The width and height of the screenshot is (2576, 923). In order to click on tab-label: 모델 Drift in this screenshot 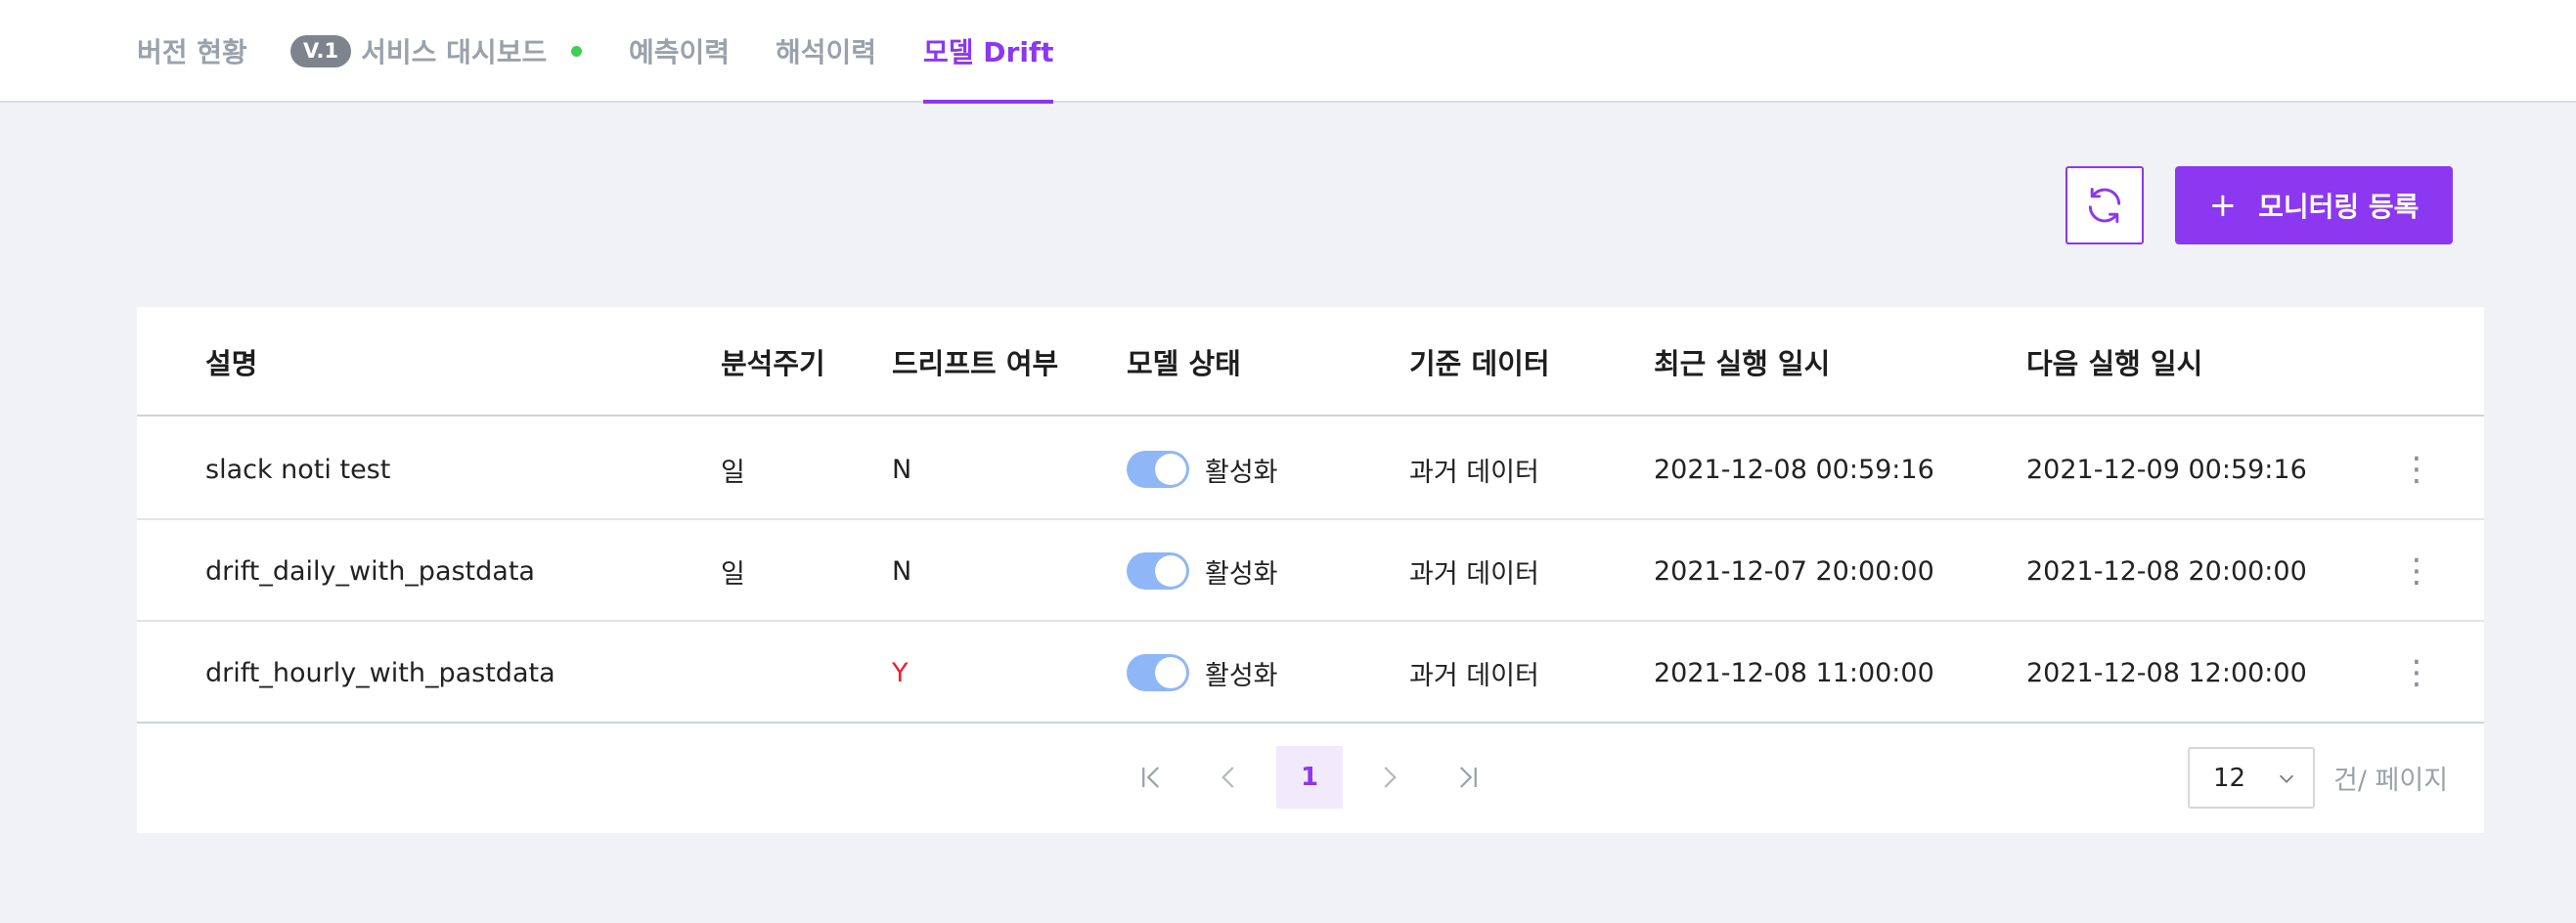, I will do `click(988, 52)`.